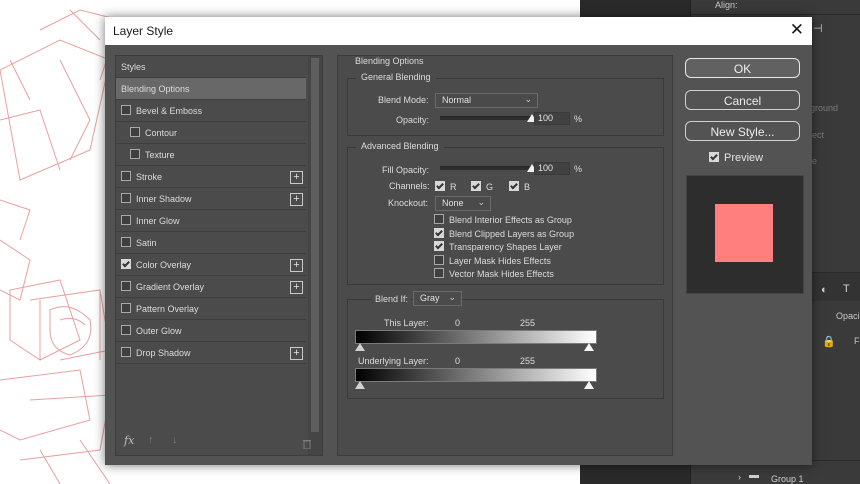 The width and height of the screenshot is (860, 484). Describe the element at coordinates (437, 298) in the screenshot. I see `blend-if-select: Gray ⌄` at that location.